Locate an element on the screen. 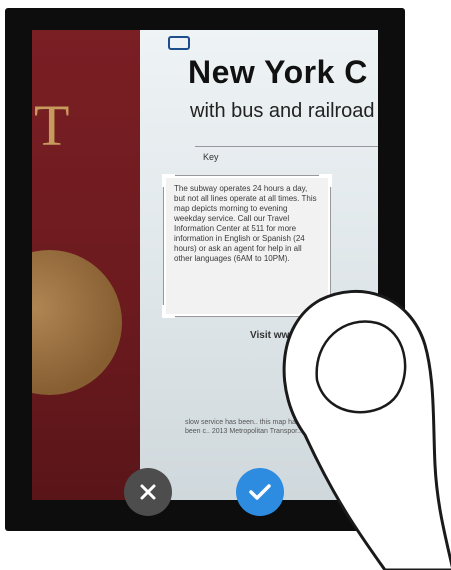  close-icon is located at coordinates (148, 492).